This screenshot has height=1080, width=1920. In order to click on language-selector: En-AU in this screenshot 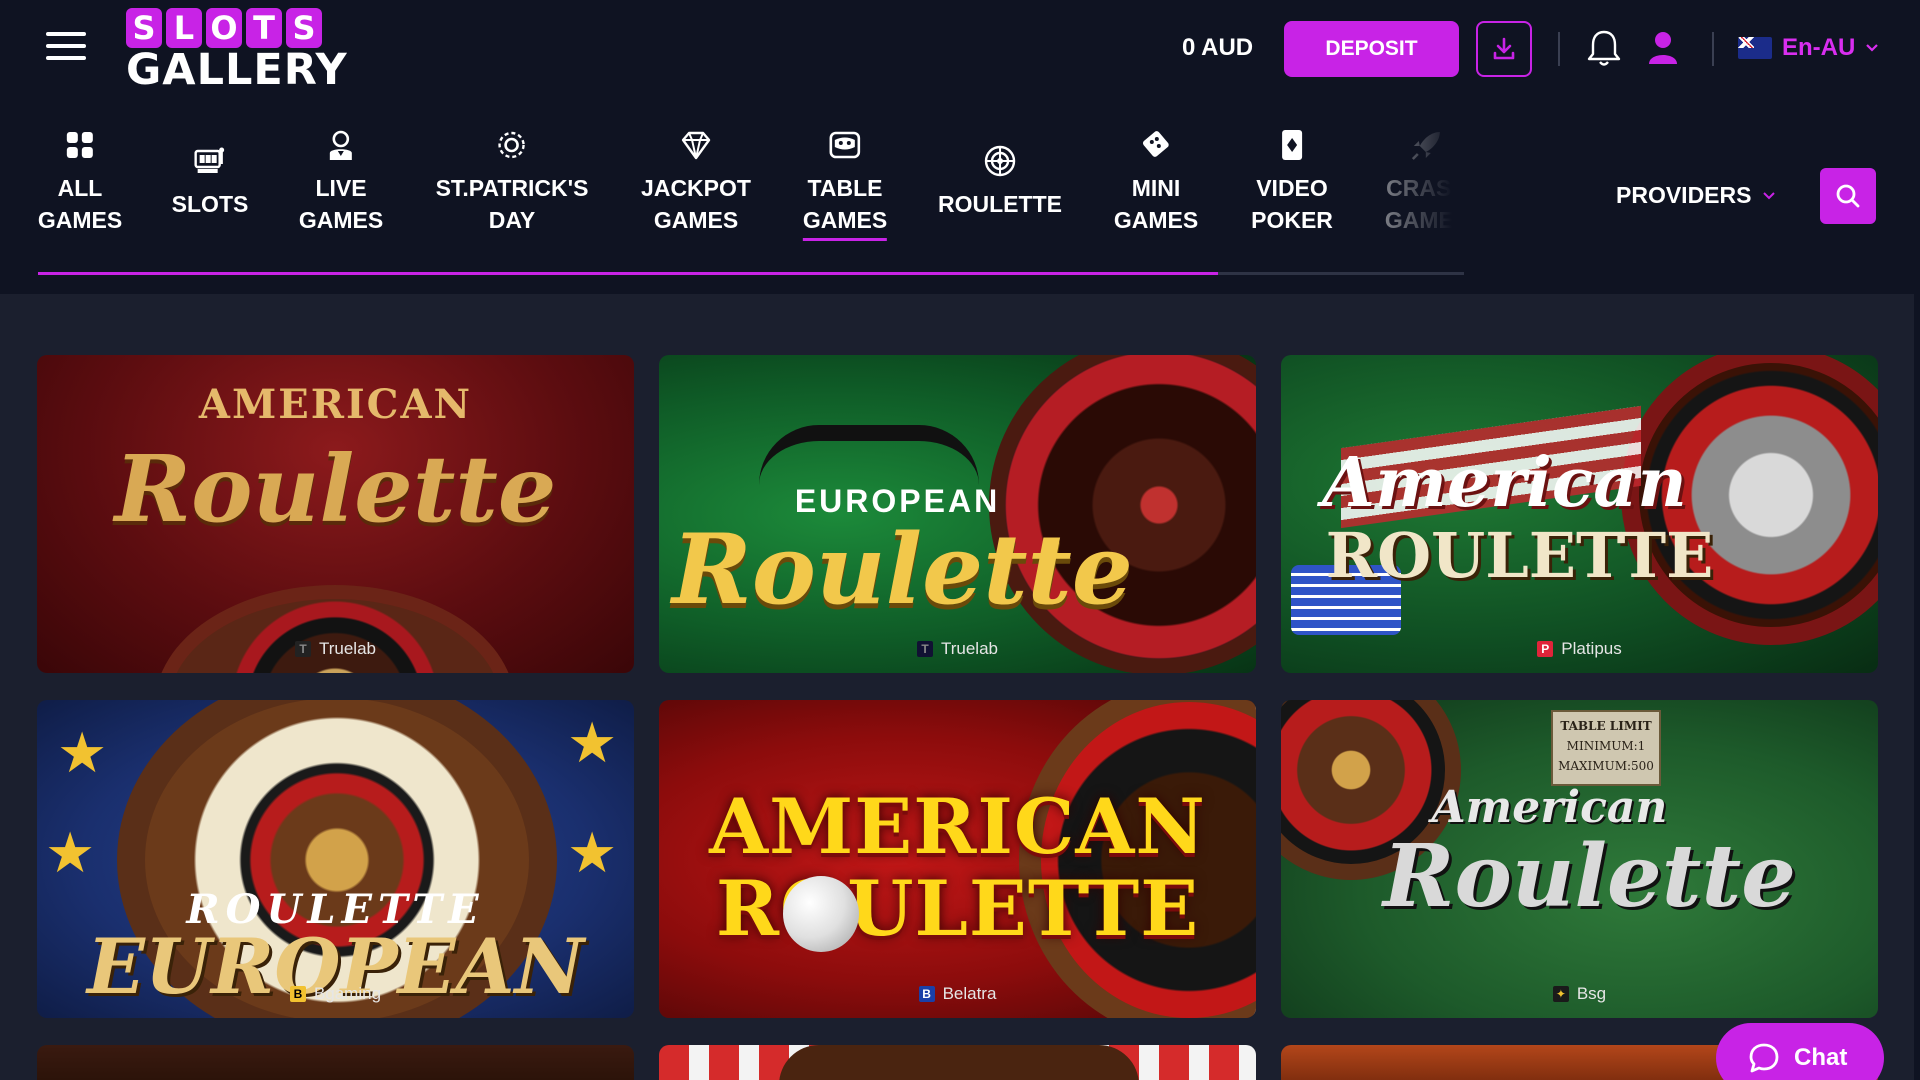, I will do `click(1808, 48)`.